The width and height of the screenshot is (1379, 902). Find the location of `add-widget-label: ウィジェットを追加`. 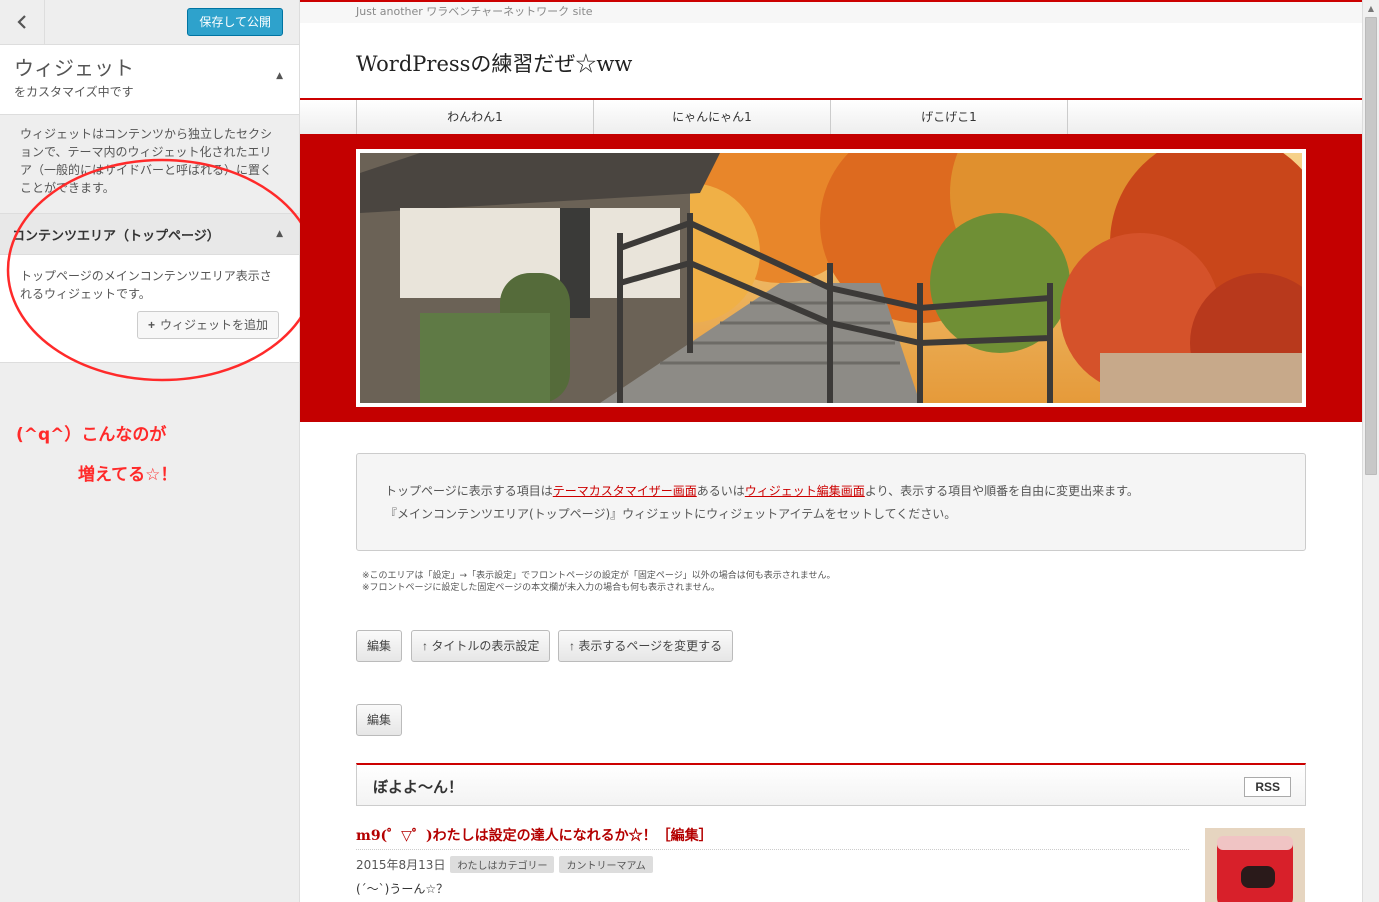

add-widget-label: ウィジェットを追加 is located at coordinates (213, 325).